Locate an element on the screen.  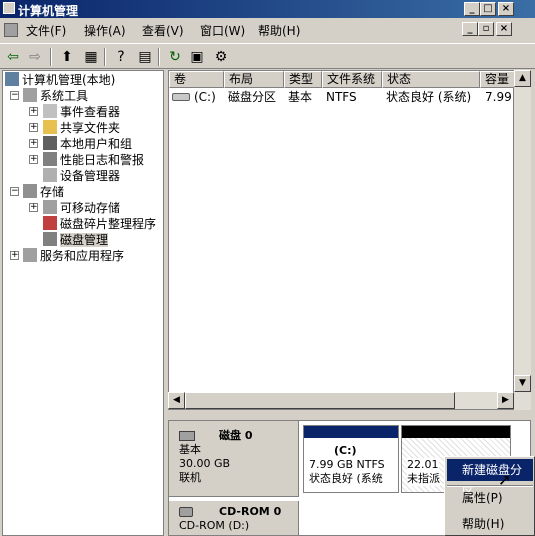
cell-status: 状态良好 (系统) is located at coordinates (429, 97).